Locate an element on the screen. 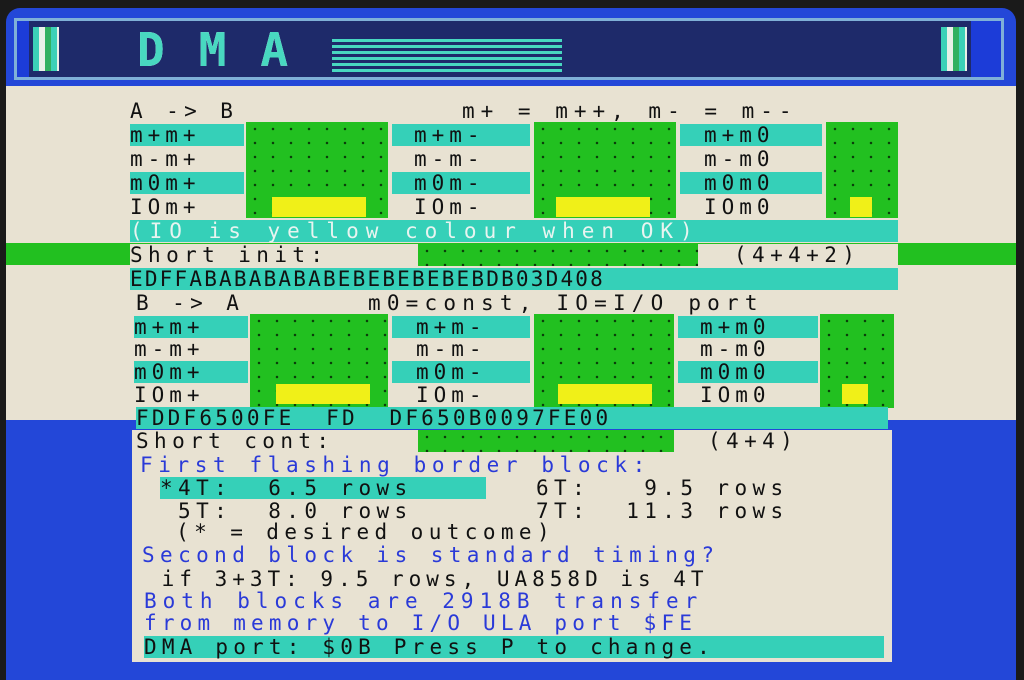  io-note: (IO is yellow colour when OK) is located at coordinates (514, 231).